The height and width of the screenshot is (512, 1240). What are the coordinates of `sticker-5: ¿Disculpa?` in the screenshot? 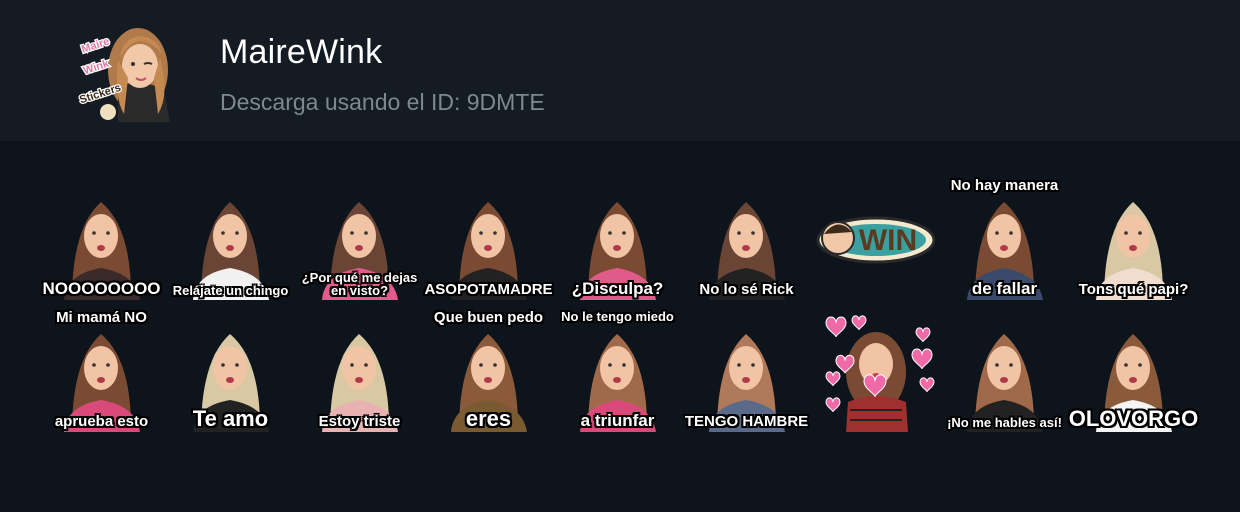 It's located at (617, 239).